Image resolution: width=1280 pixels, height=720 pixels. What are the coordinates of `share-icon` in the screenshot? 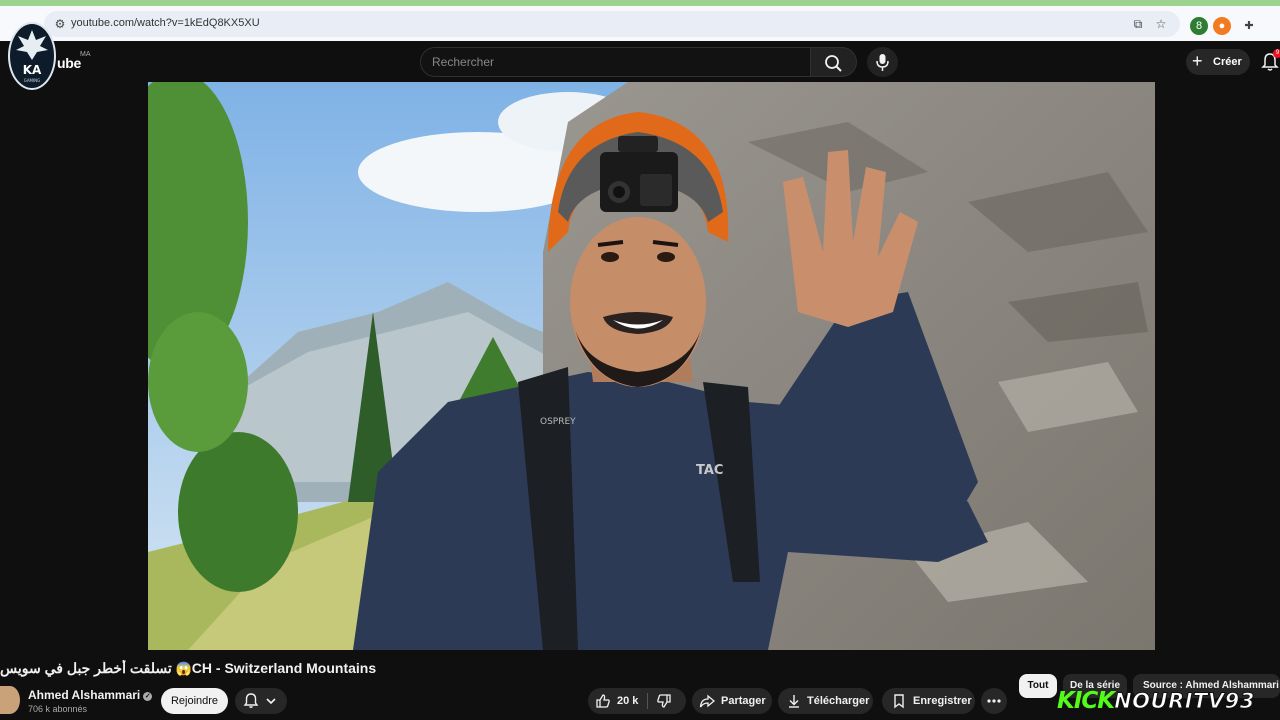 It's located at (707, 701).